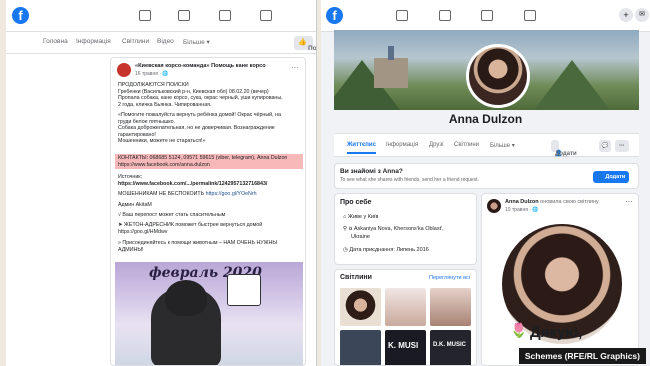  Describe the element at coordinates (582, 356) in the screenshot. I see `credit-badge: Schemes (RFE/RL Graphics)` at that location.